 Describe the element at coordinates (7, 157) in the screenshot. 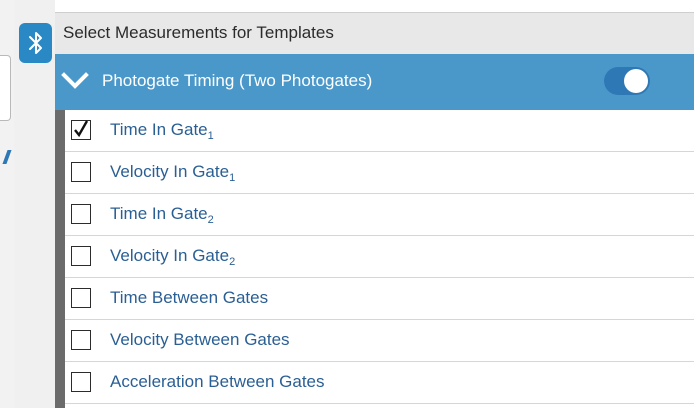

I see `background-marker` at that location.